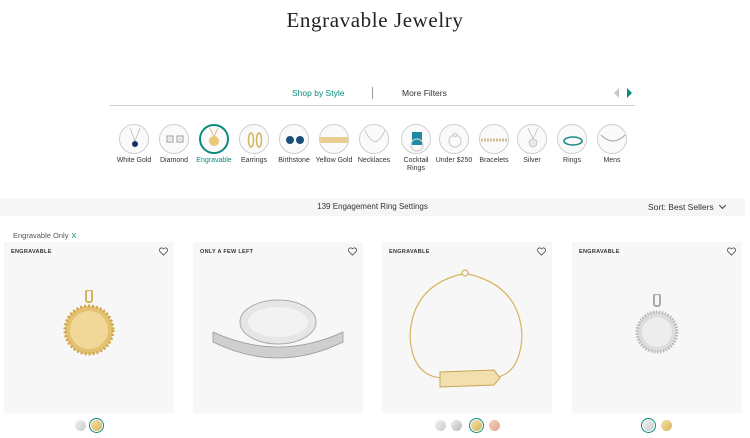  What do you see at coordinates (416, 139) in the screenshot?
I see `cocktail-ring-icon` at bounding box center [416, 139].